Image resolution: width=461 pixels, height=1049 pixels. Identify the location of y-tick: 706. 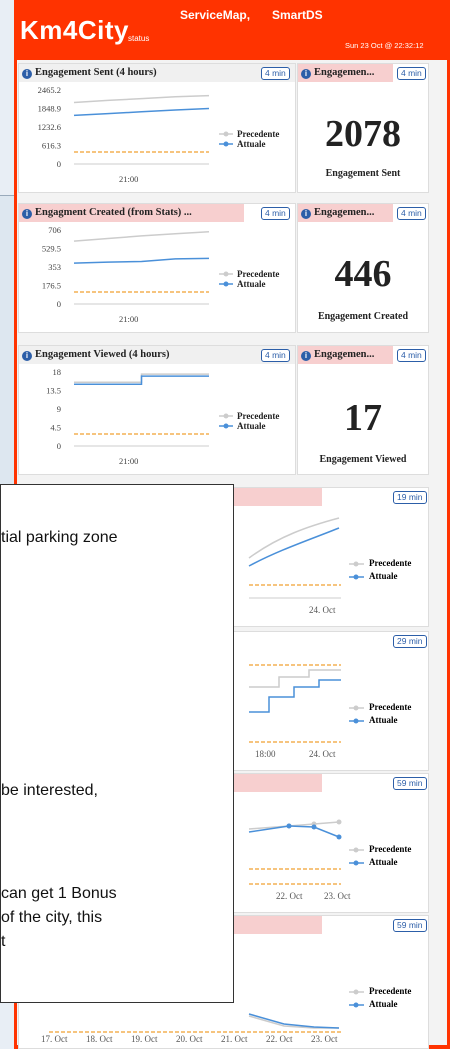
(54, 230).